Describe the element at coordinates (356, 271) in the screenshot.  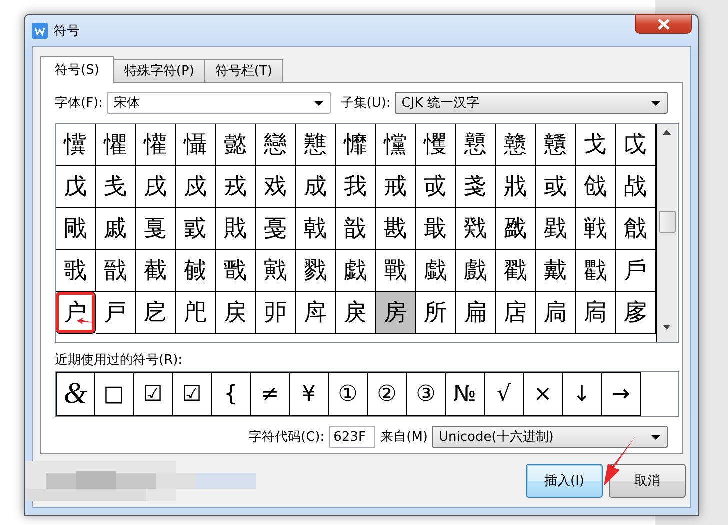
I see `symbol-cell: 戯` at that location.